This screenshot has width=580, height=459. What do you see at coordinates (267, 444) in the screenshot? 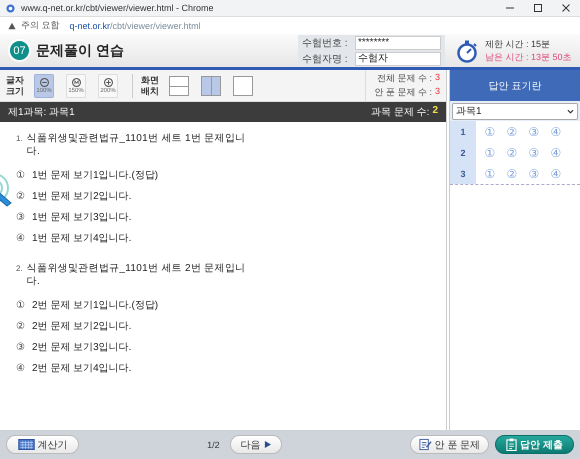
I see `play-icon` at bounding box center [267, 444].